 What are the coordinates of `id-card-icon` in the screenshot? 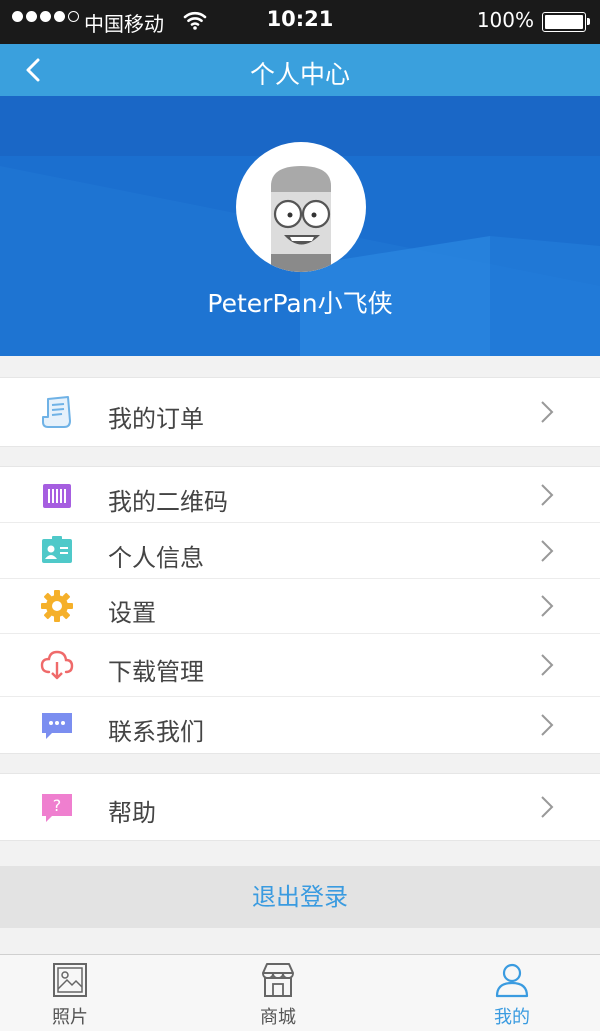 It's located at (57, 549).